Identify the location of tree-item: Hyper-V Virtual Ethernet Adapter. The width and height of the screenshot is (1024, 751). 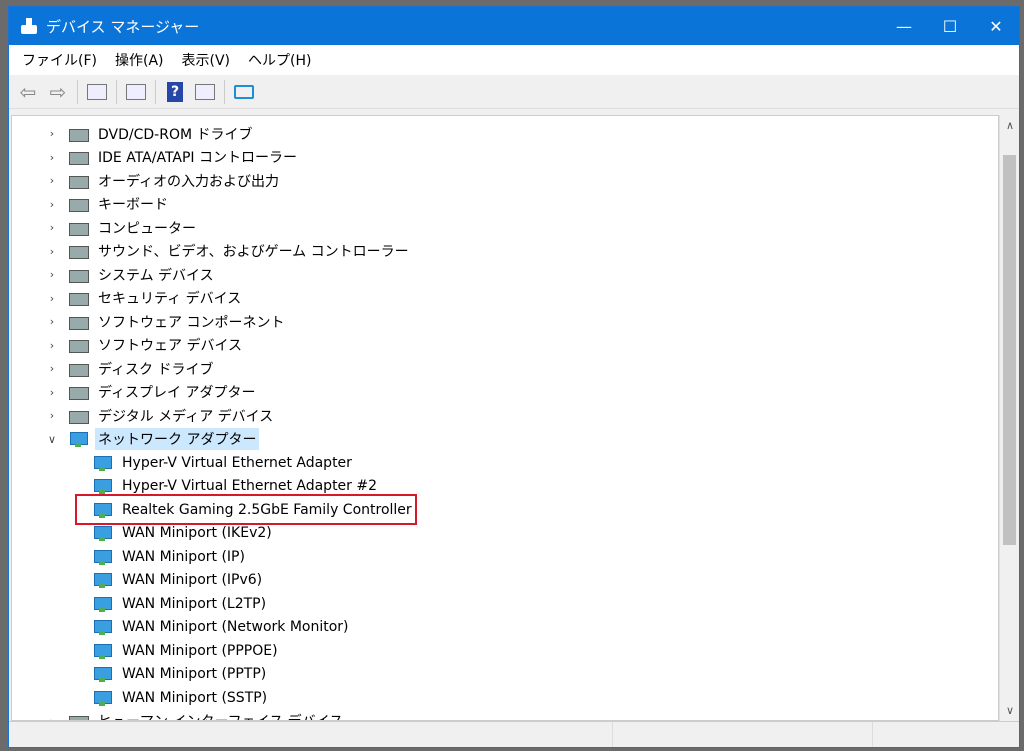
(223, 462).